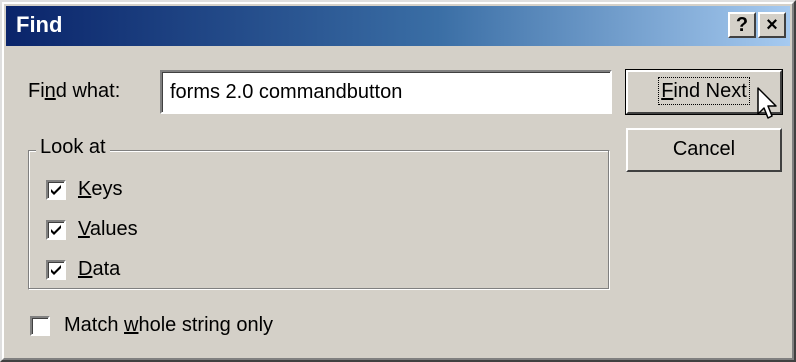 This screenshot has height=362, width=796. Describe the element at coordinates (168, 325) in the screenshot. I see `match-whole-string-label: Match whole string only` at that location.